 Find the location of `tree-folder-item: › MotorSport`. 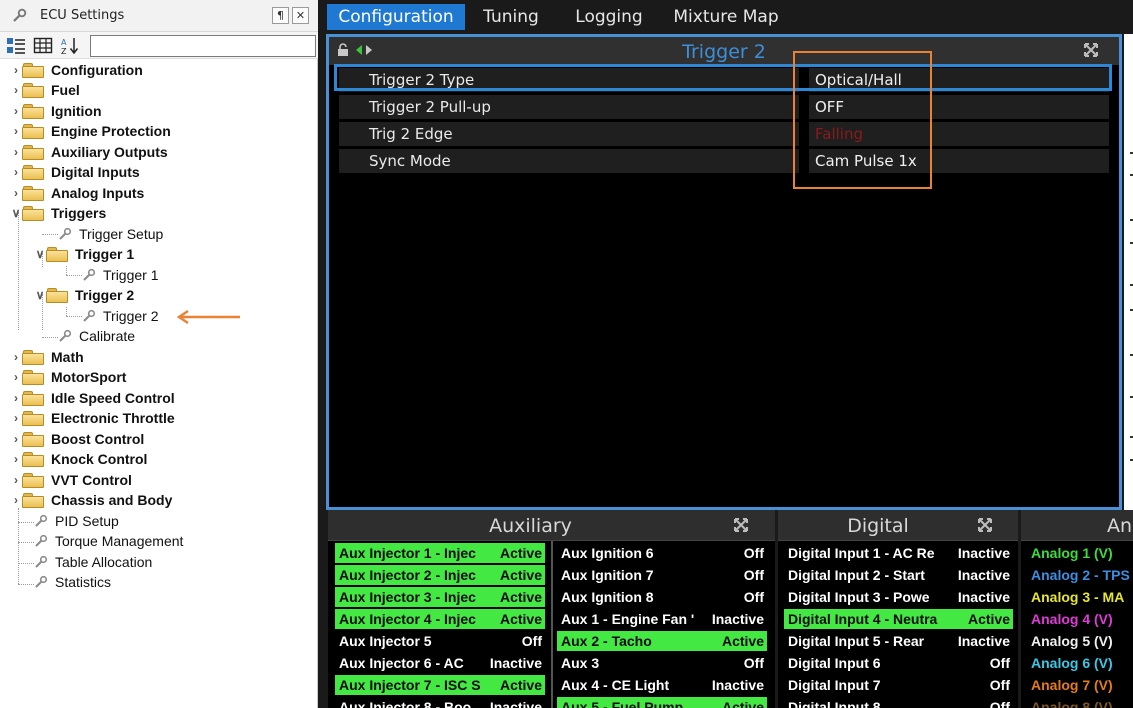

tree-folder-item: › MotorSport is located at coordinates (68, 377).